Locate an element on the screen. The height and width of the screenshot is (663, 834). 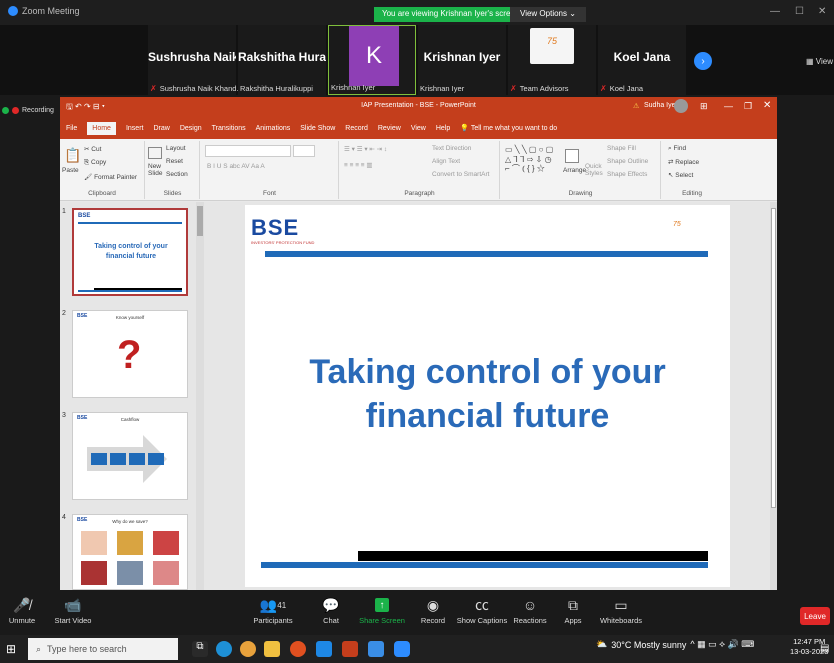
notifications-icon: ▤ is located at coordinates (824, 648).